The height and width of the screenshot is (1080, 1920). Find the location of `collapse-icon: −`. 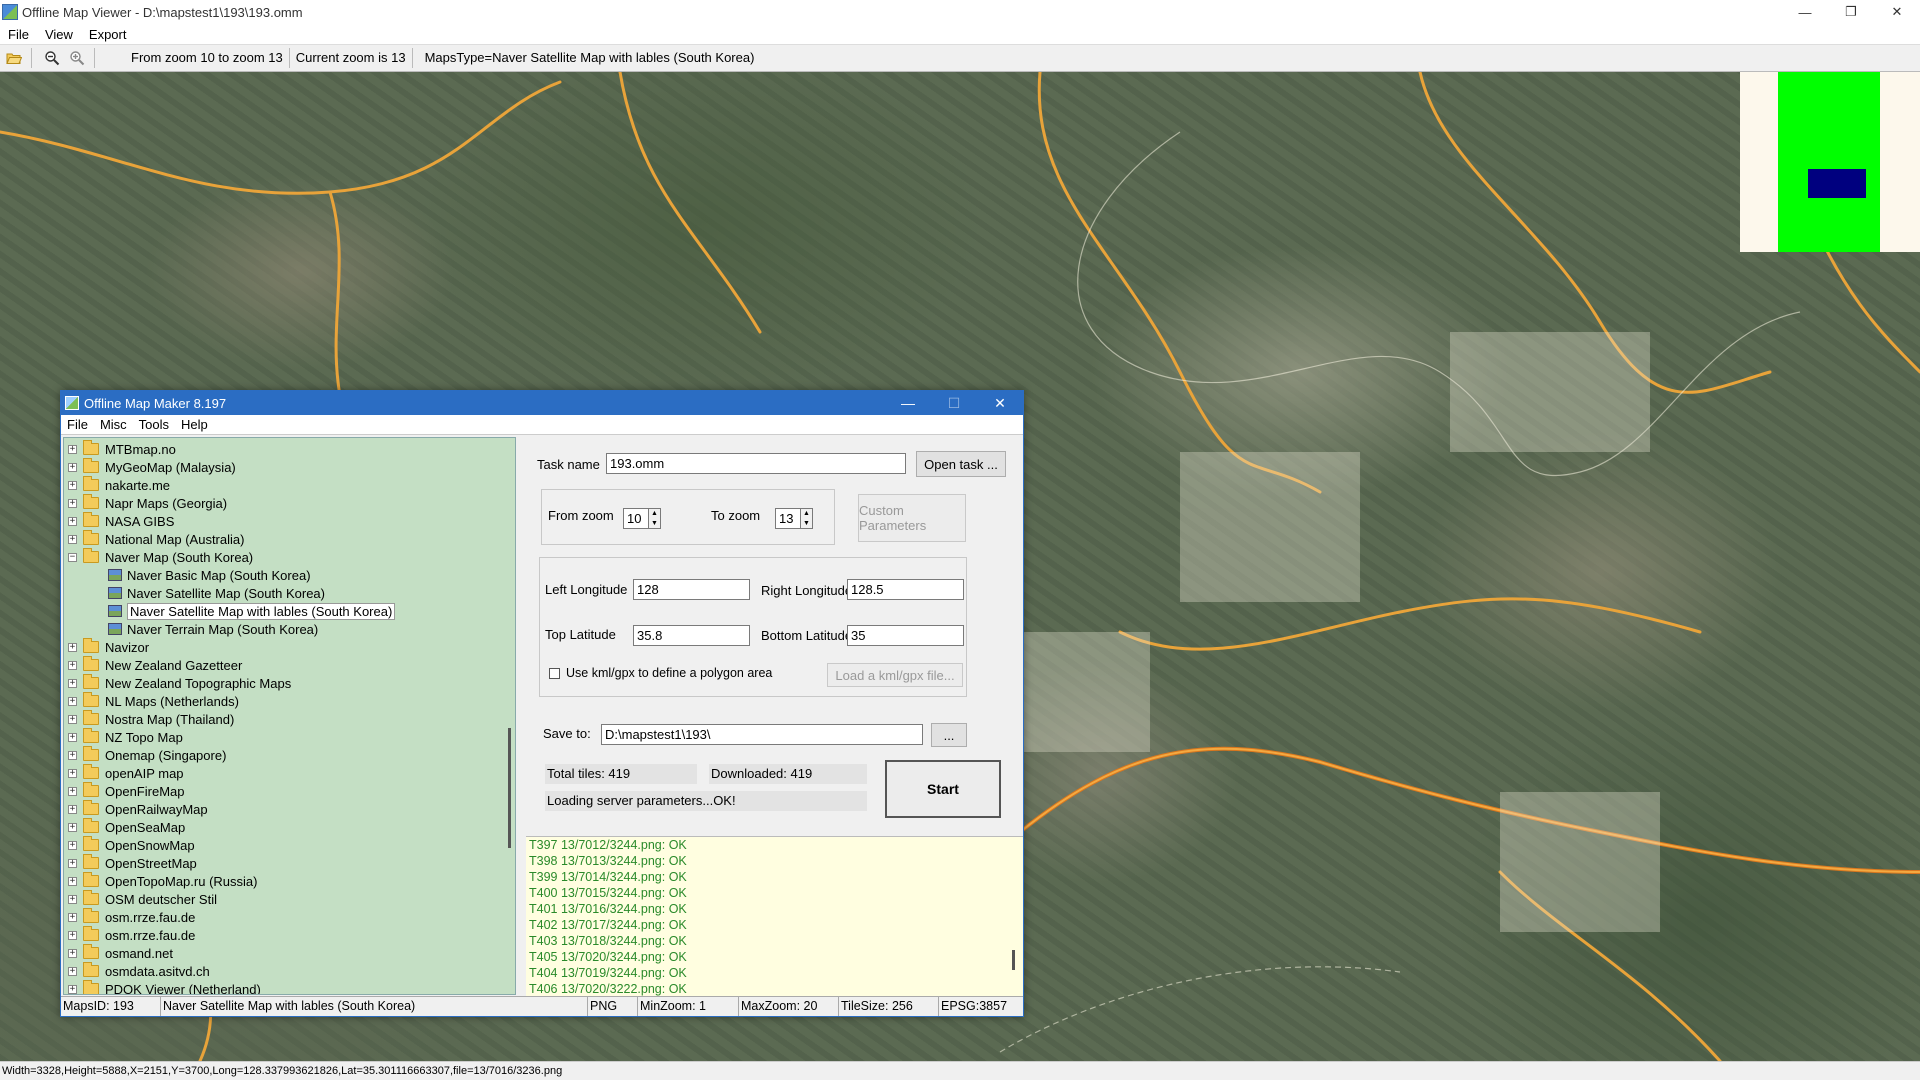

collapse-icon: − is located at coordinates (72, 557).